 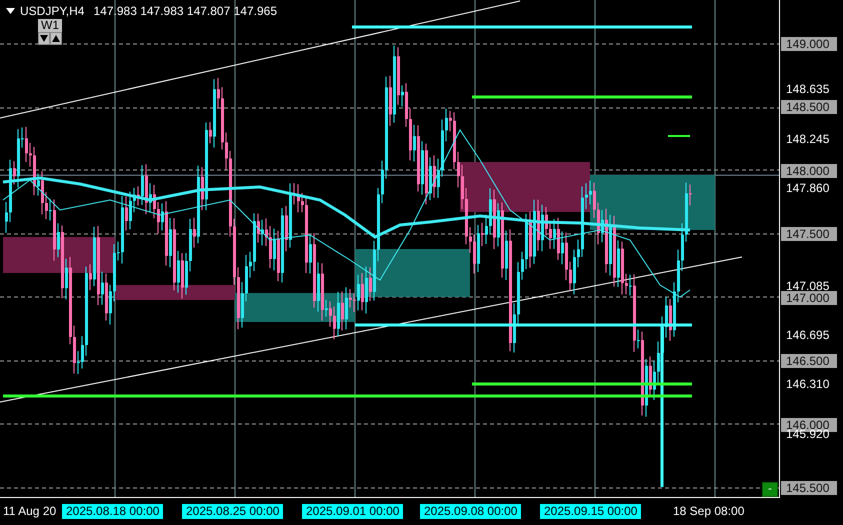 What do you see at coordinates (591, 511) in the screenshot?
I see `time-axis-label: 2025.09.15 00:00` at bounding box center [591, 511].